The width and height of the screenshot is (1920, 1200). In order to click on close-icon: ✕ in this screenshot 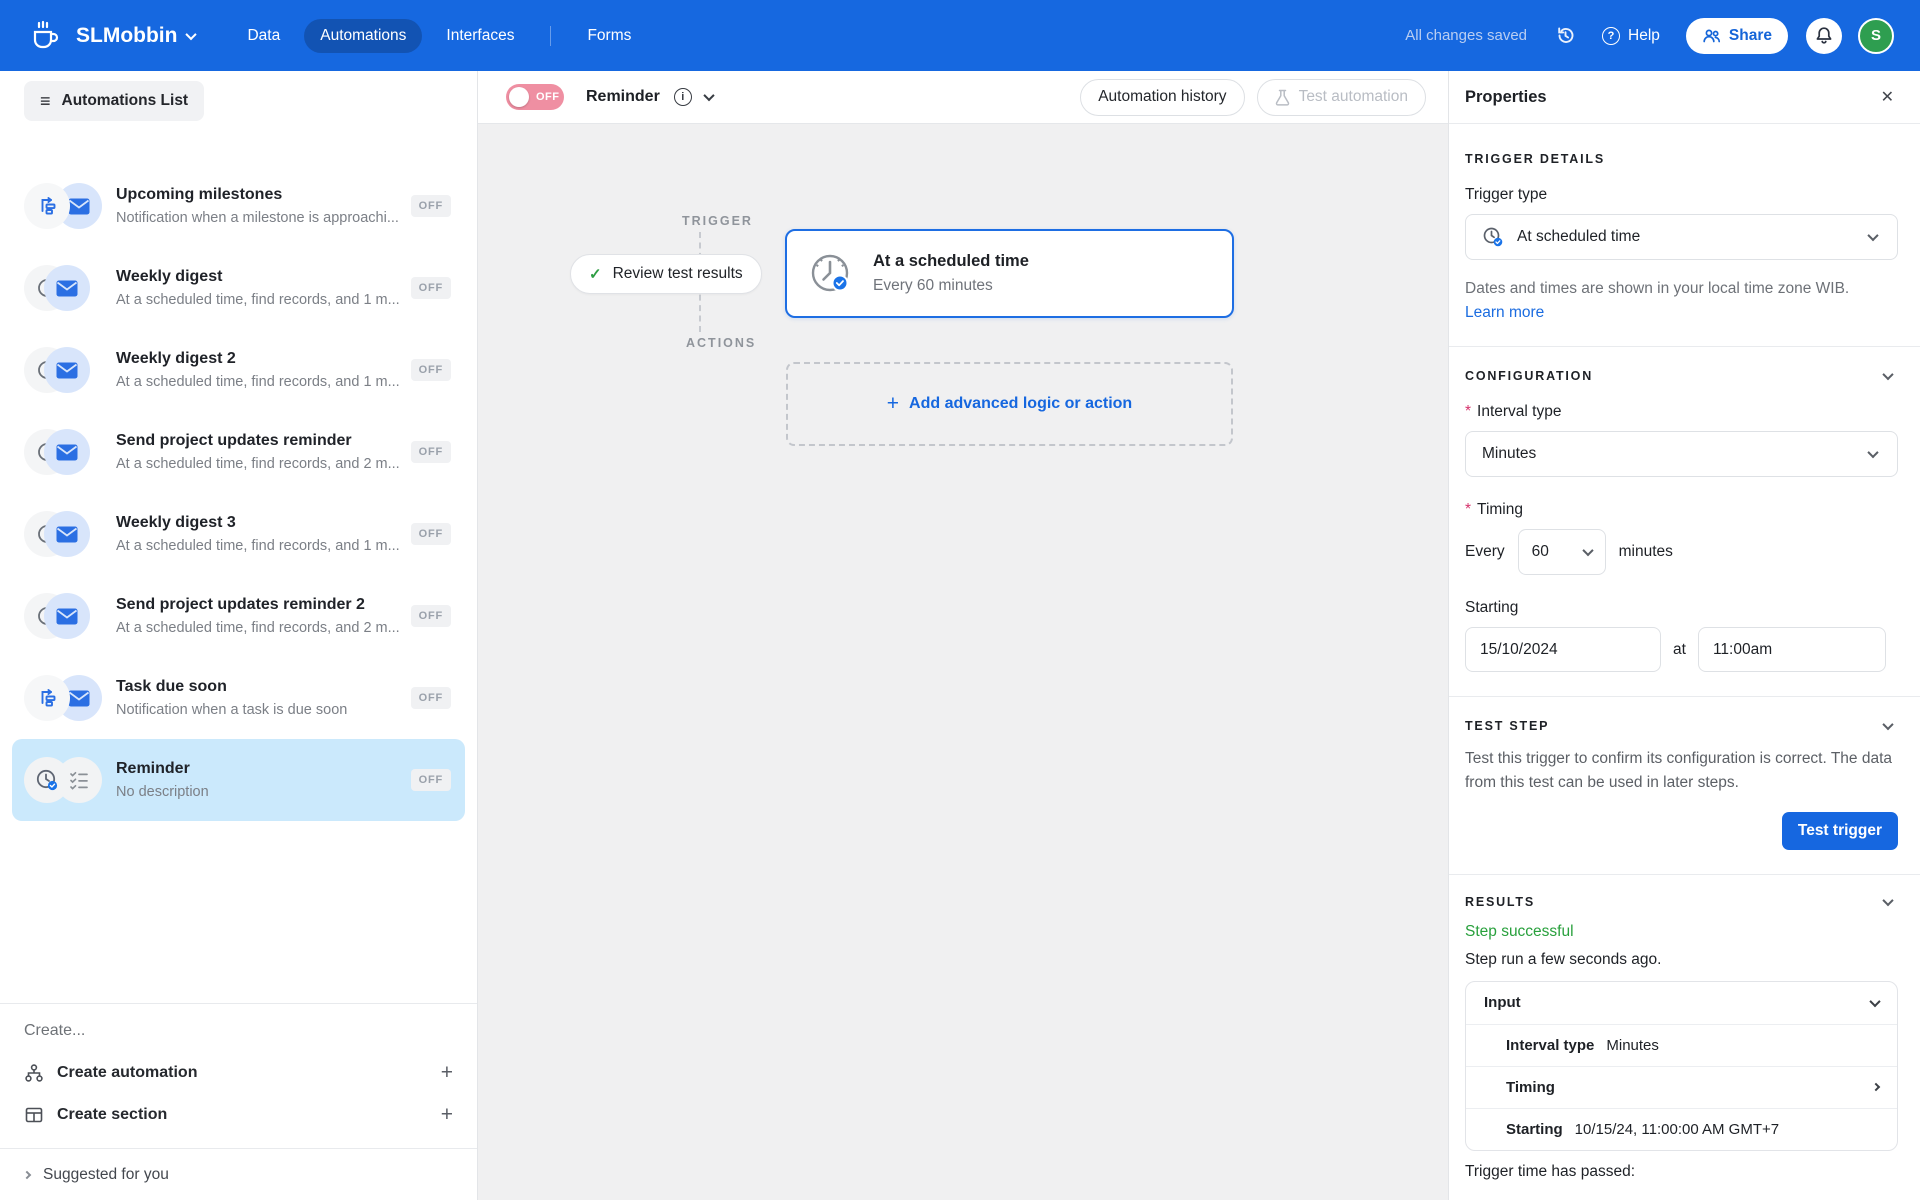, I will do `click(1887, 97)`.